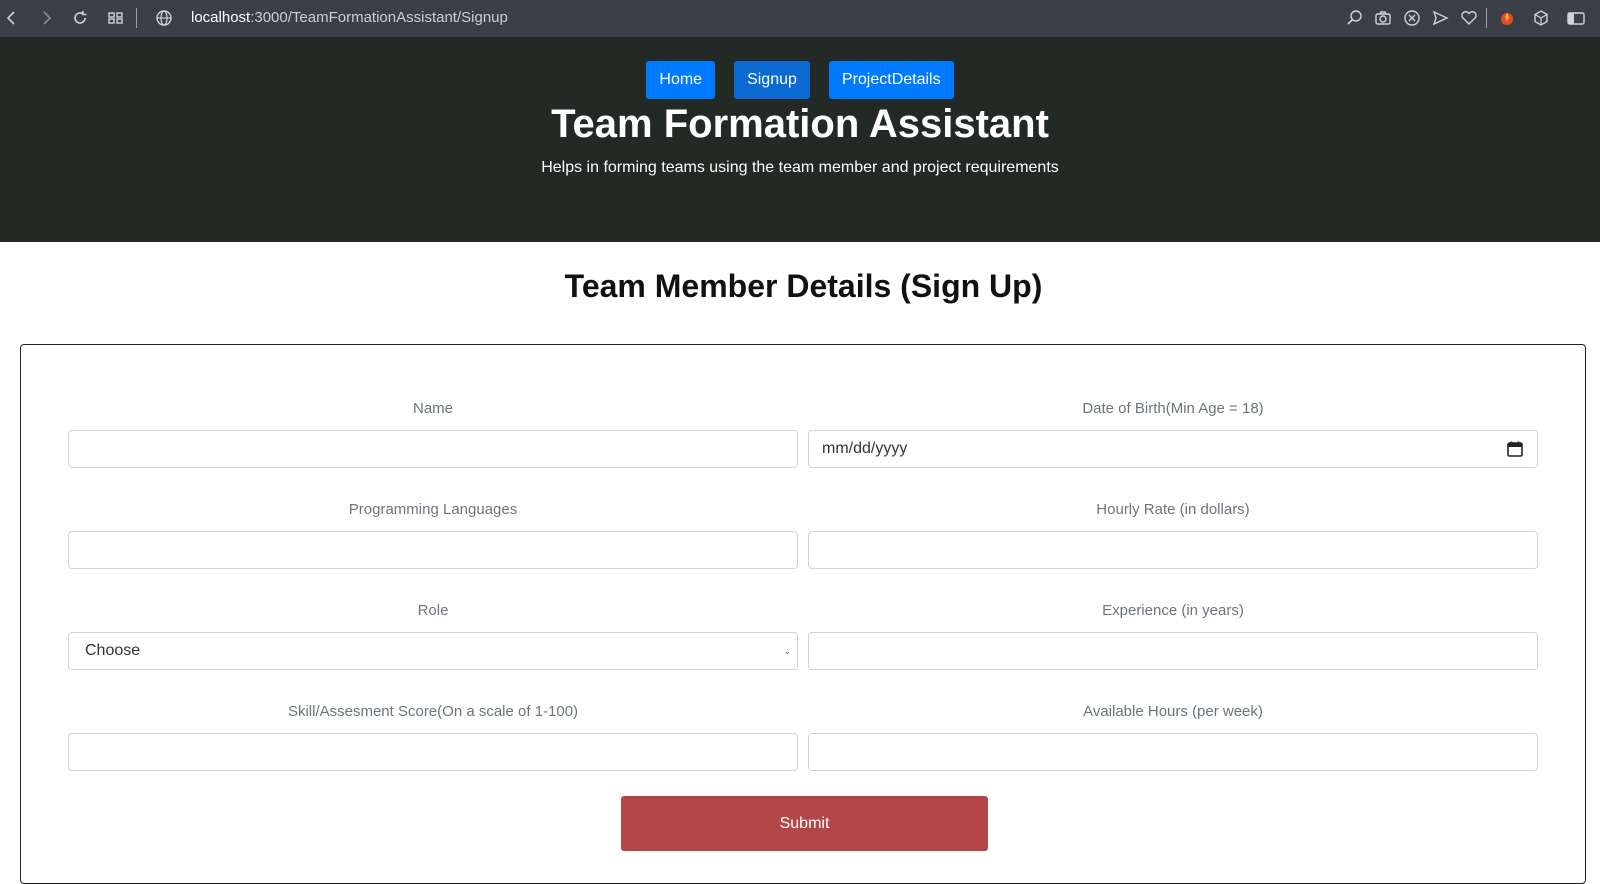  What do you see at coordinates (1541, 18) in the screenshot?
I see `cube-icon` at bounding box center [1541, 18].